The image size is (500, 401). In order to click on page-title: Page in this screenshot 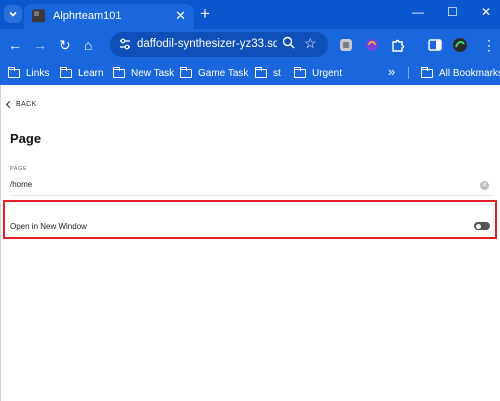, I will do `click(26, 138)`.